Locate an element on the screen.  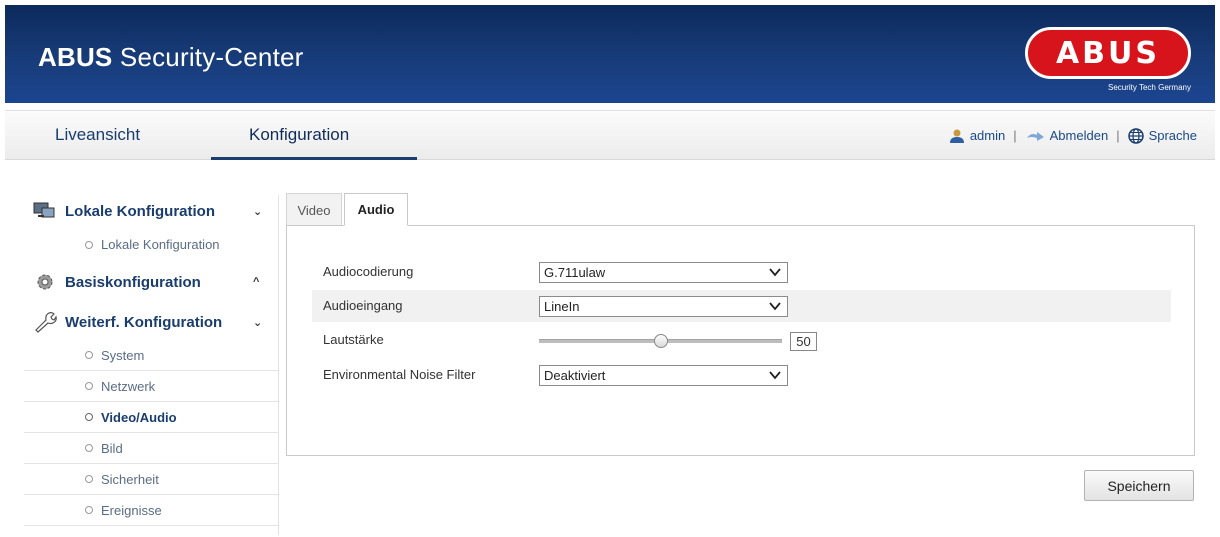
abus-logo: ABUS Security Tech Germany is located at coordinates (1108, 62).